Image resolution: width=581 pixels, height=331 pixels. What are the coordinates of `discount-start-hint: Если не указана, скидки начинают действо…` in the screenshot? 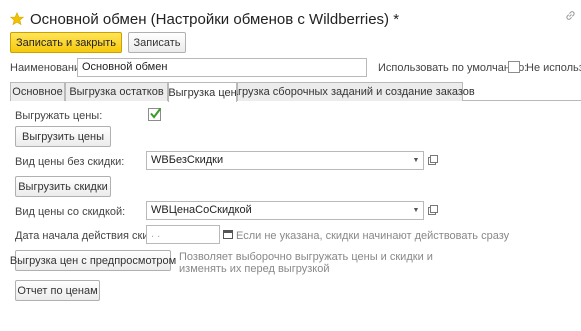 It's located at (373, 236).